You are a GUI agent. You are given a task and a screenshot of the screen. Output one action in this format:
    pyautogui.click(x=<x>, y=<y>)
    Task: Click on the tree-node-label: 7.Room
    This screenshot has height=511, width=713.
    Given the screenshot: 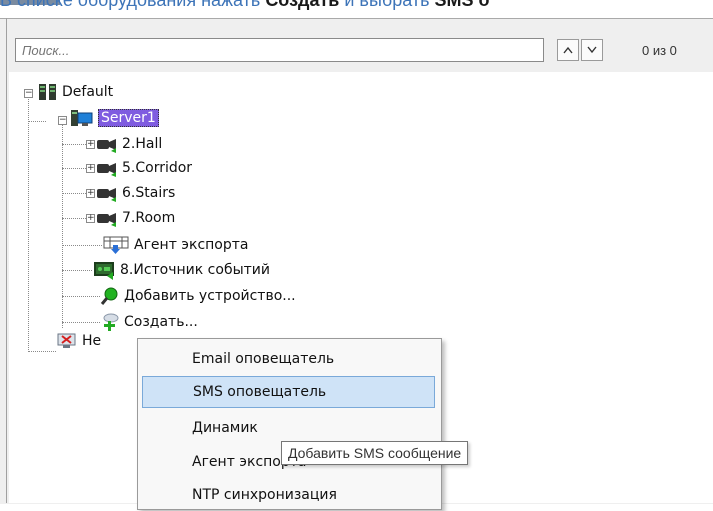 What is the action you would take?
    pyautogui.click(x=149, y=218)
    